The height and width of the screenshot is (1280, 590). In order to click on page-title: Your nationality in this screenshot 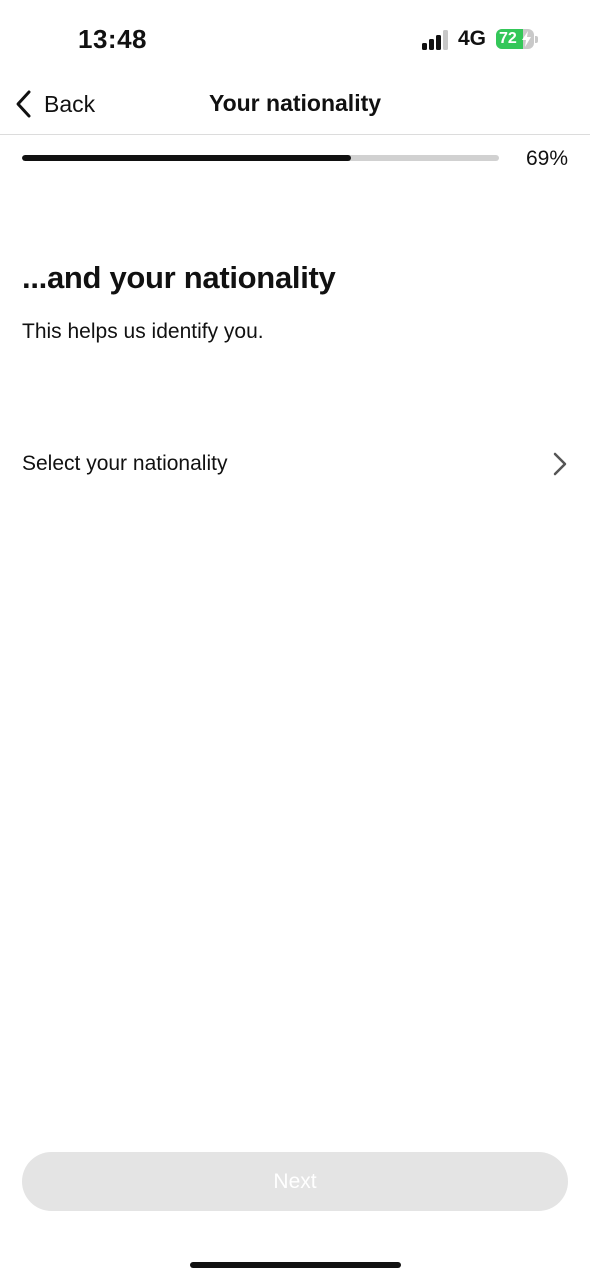, I will do `click(295, 103)`.